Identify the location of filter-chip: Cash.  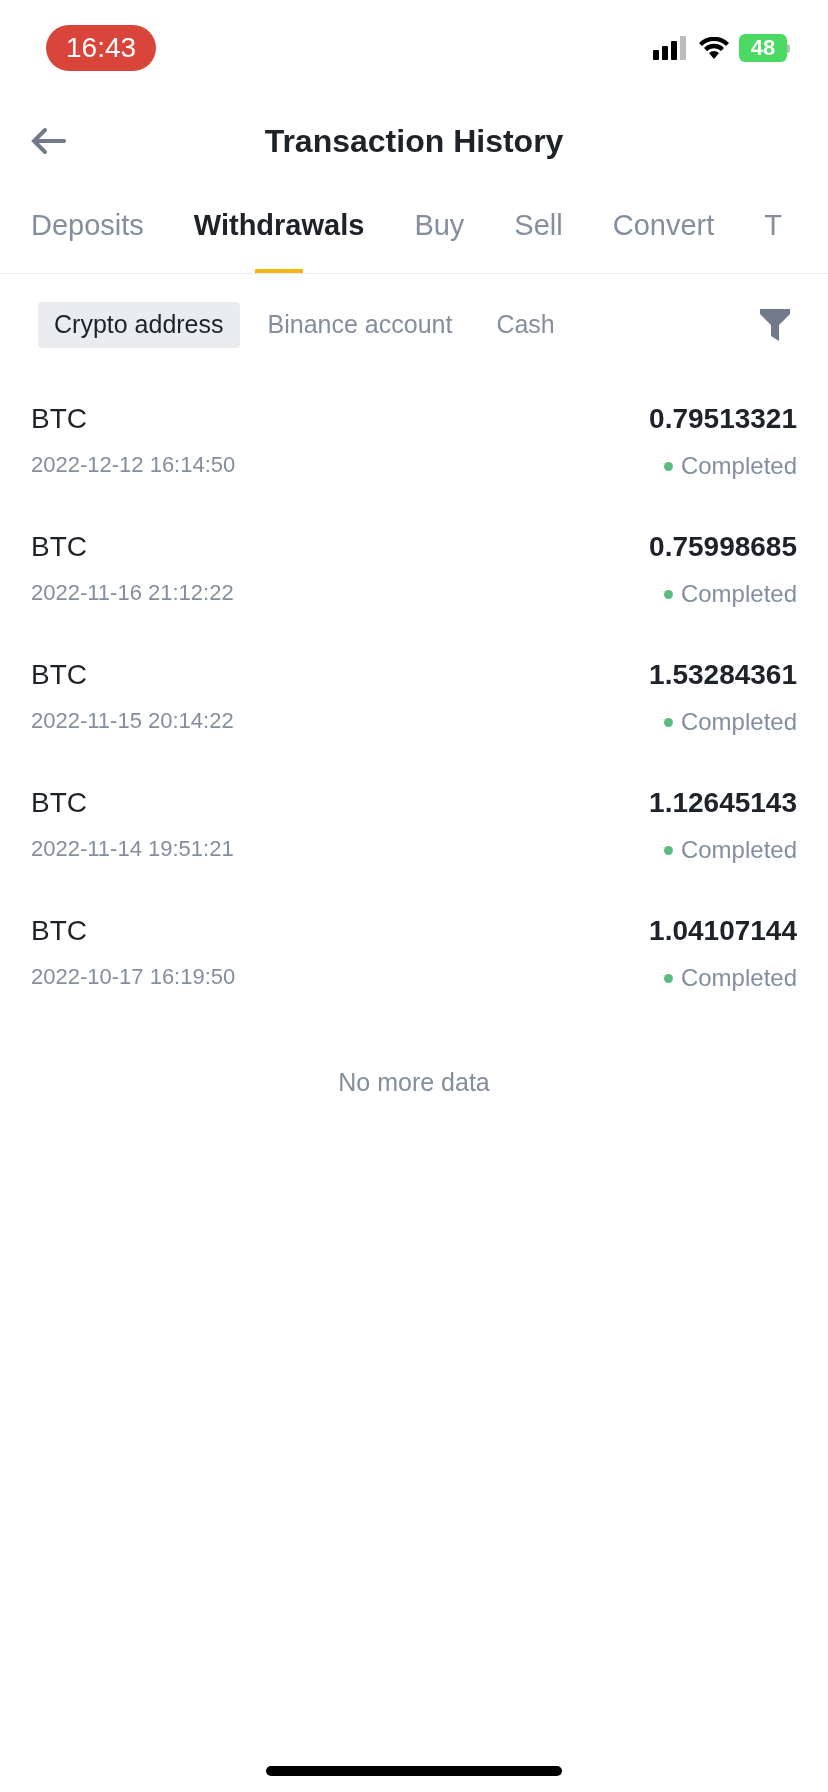
(525, 325).